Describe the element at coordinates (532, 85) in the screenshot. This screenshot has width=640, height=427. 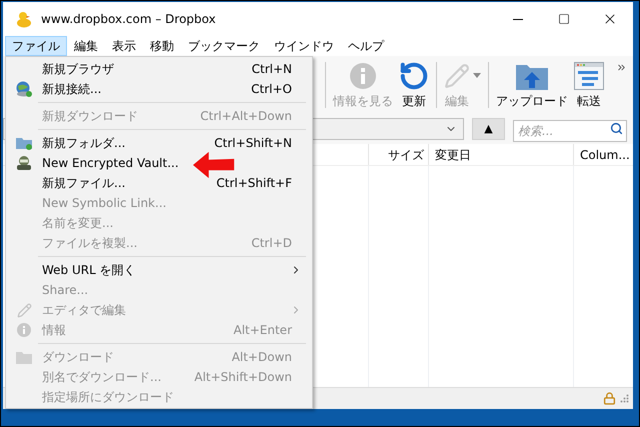
I see `toolbar-button: アップロード` at that location.